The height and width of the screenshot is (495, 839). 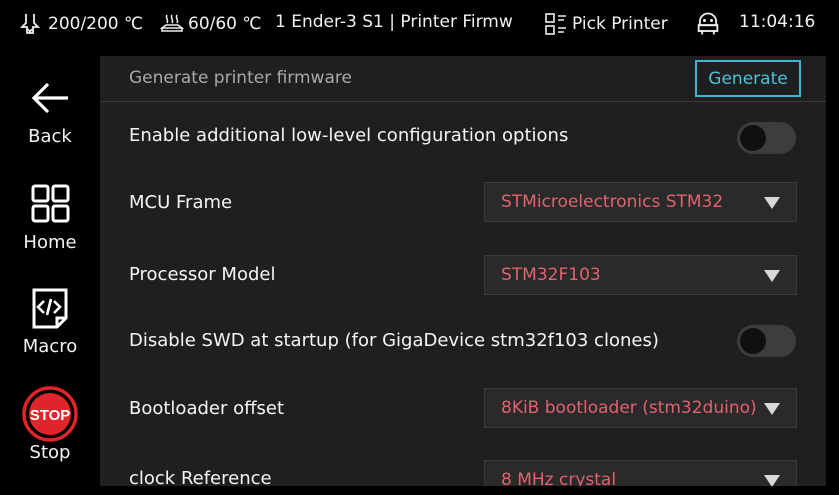 What do you see at coordinates (463, 204) in the screenshot?
I see `mcu-frame-row: MCU Frame STMicroelectronics STM32` at bounding box center [463, 204].